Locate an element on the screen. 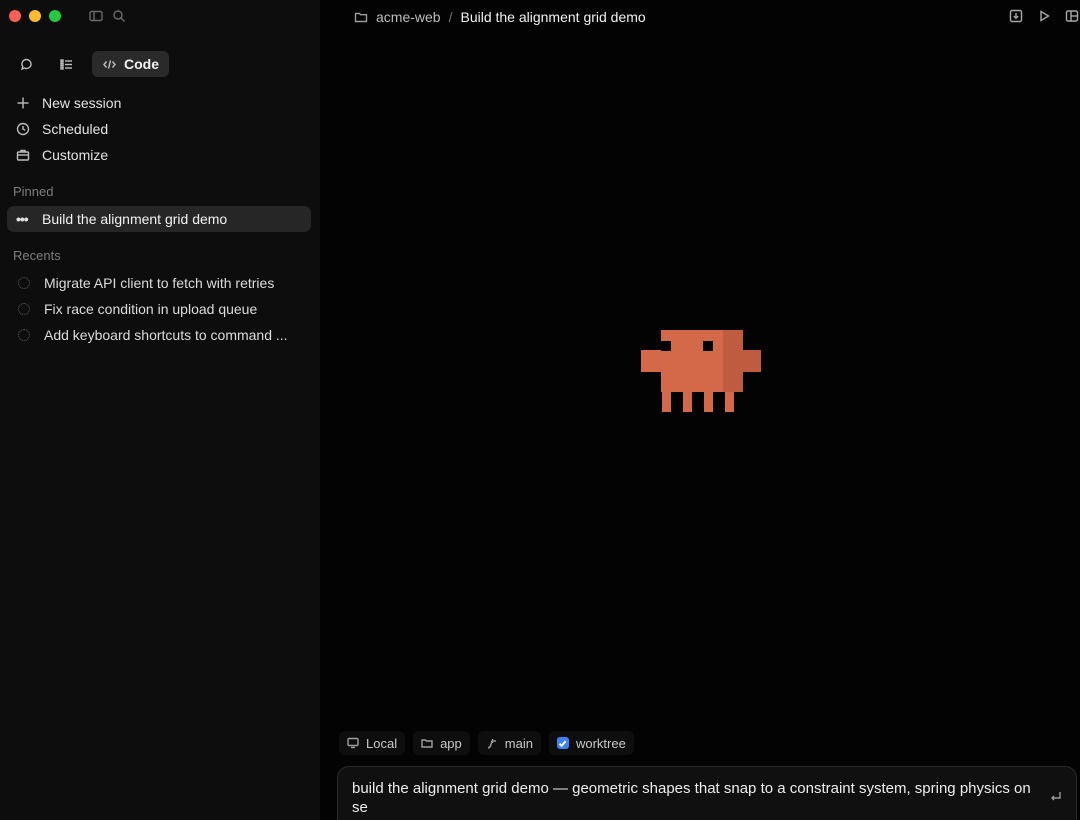 The width and height of the screenshot is (1080, 820). code-mode-label: Code is located at coordinates (141, 64).